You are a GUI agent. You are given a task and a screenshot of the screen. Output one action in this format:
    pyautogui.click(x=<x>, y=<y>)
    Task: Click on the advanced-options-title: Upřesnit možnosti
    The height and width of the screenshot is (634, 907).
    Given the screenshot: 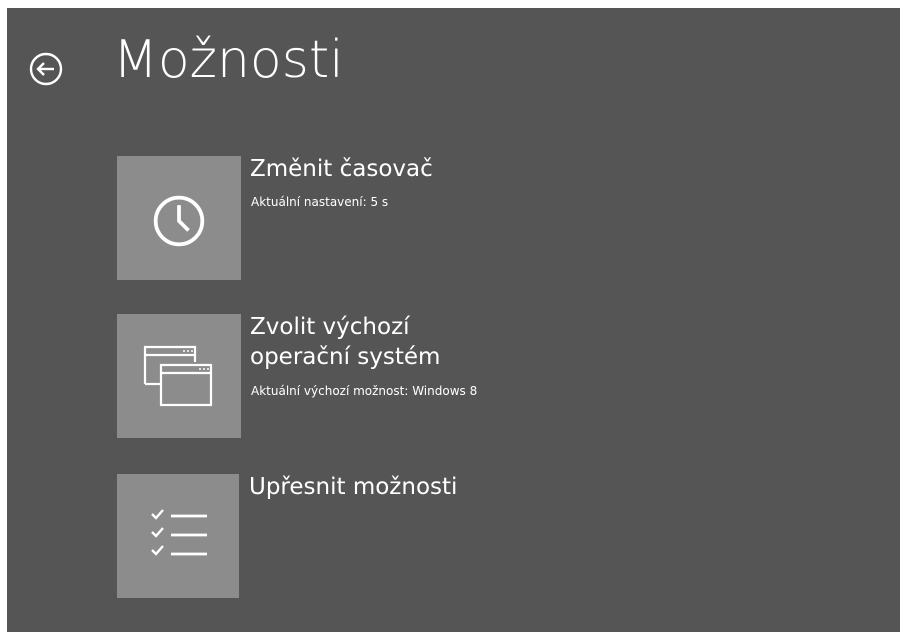 What is the action you would take?
    pyautogui.click(x=353, y=487)
    